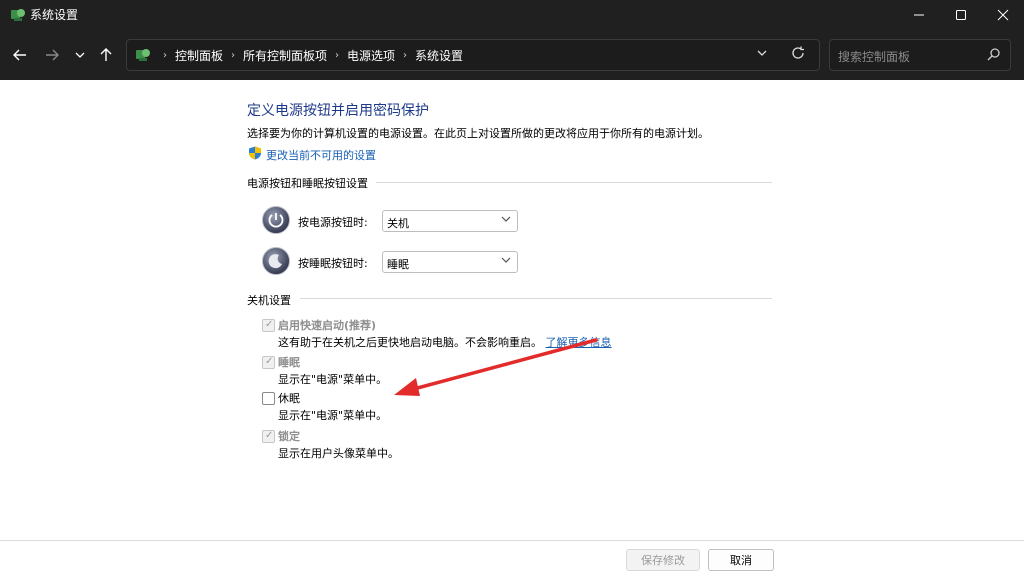 The width and height of the screenshot is (1024, 581). I want to click on sleep-checkbox: ✓, so click(268, 362).